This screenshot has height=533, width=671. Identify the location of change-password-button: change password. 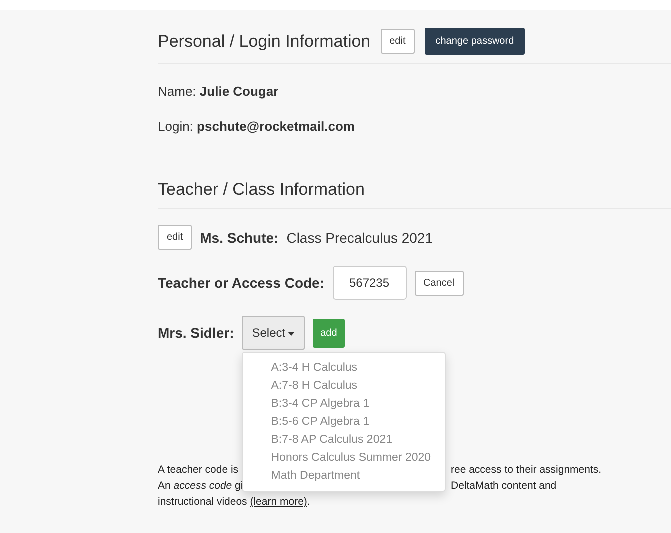
(475, 41).